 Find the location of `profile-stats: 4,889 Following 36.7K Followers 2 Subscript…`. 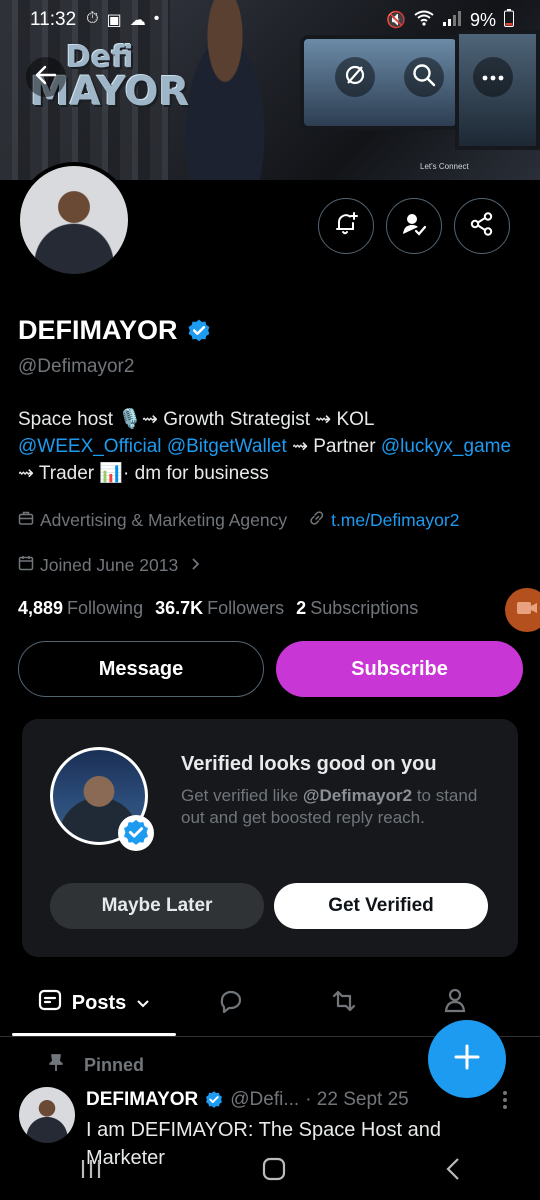

profile-stats: 4,889 Following 36.7K Followers 2 Subscript… is located at coordinates (218, 608).